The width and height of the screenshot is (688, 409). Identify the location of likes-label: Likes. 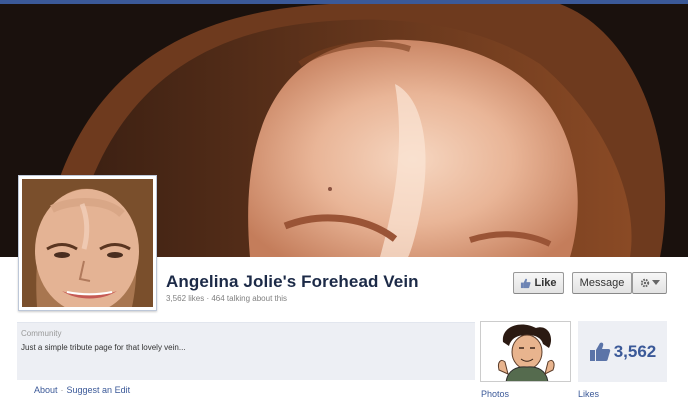
(588, 394).